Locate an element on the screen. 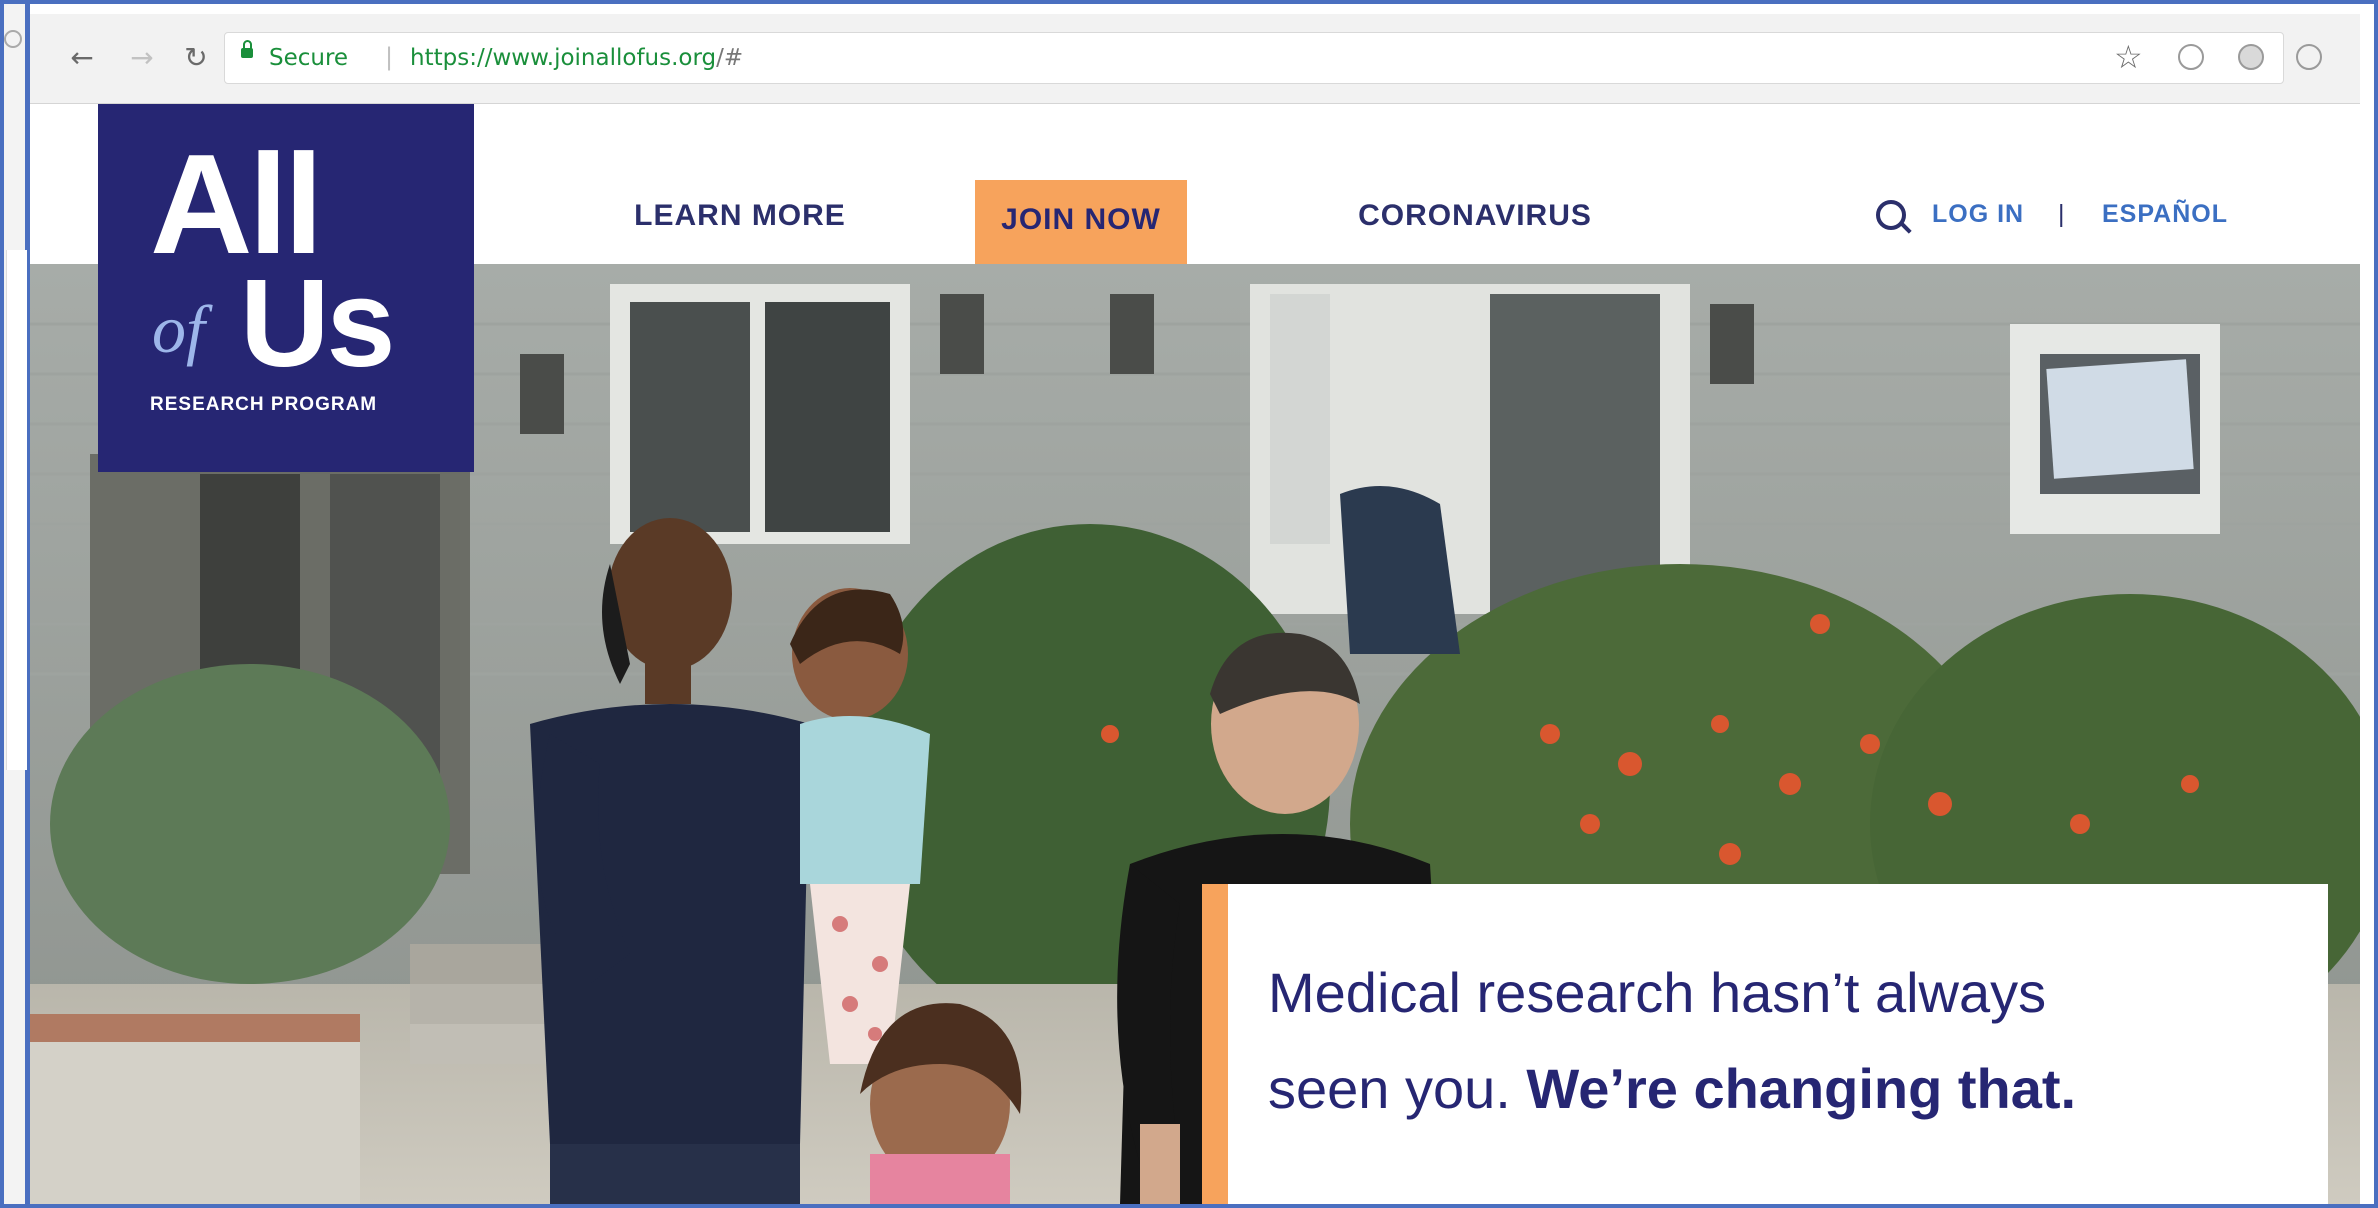 Image resolution: width=2378 pixels, height=1208 pixels. hero-headline-regular: seen you. is located at coordinates (1389, 1088).